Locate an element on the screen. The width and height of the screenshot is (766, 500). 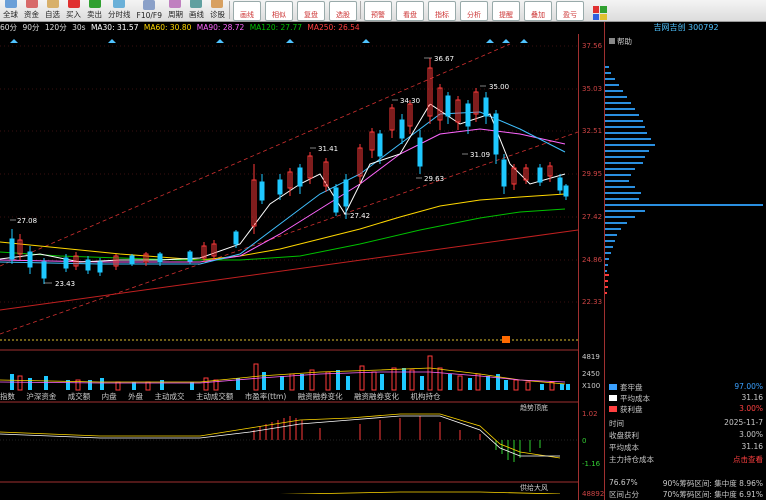
tab-index: 指数 is located at coordinates (7, 396).